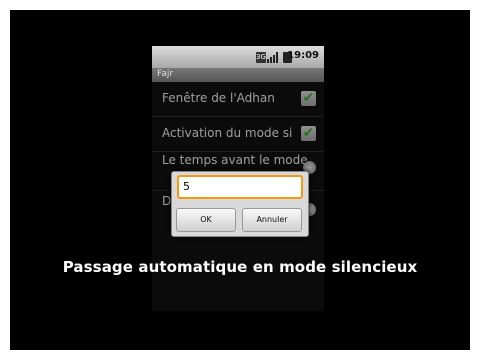  Describe the element at coordinates (238, 75) in the screenshot. I see `title-bar: Fajr` at that location.